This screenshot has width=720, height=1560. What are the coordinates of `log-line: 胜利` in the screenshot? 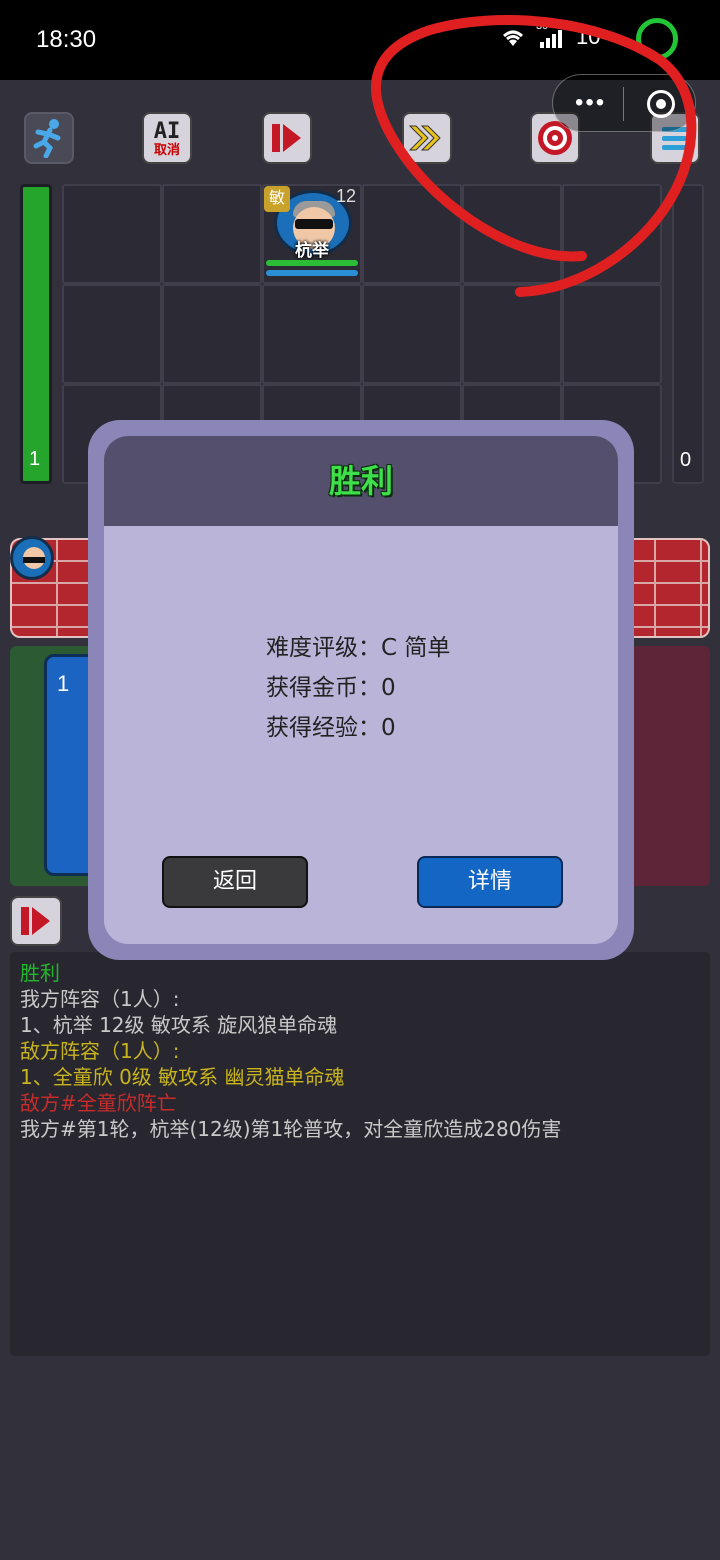 It's located at (40, 973).